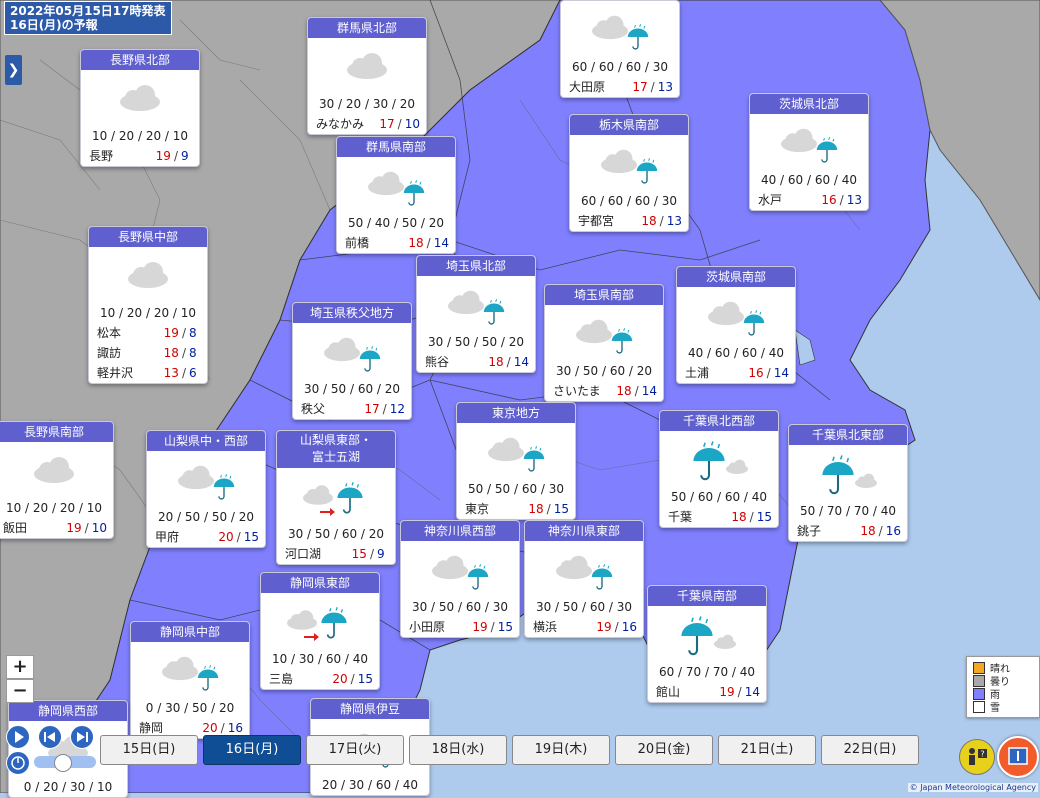 The height and width of the screenshot is (798, 1040). What do you see at coordinates (140, 108) in the screenshot?
I see `forecast-card: 長野県北部 10 / 20 / 20 / 10 長野 19/9` at bounding box center [140, 108].